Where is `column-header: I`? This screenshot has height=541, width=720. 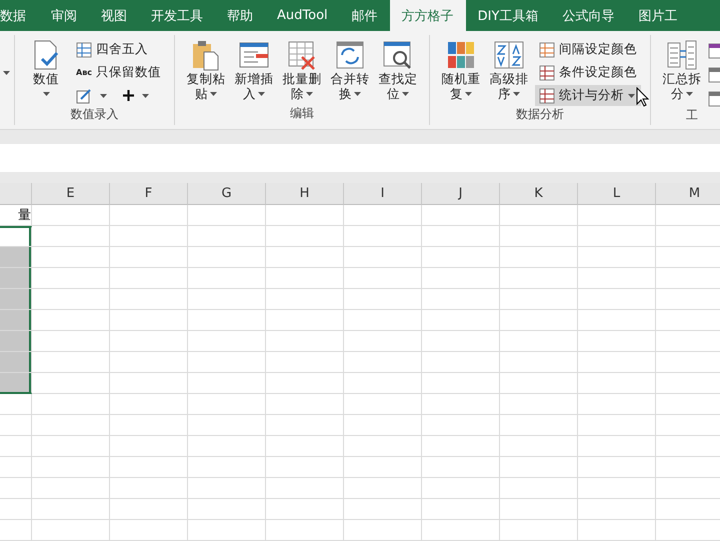
column-header: I is located at coordinates (383, 194).